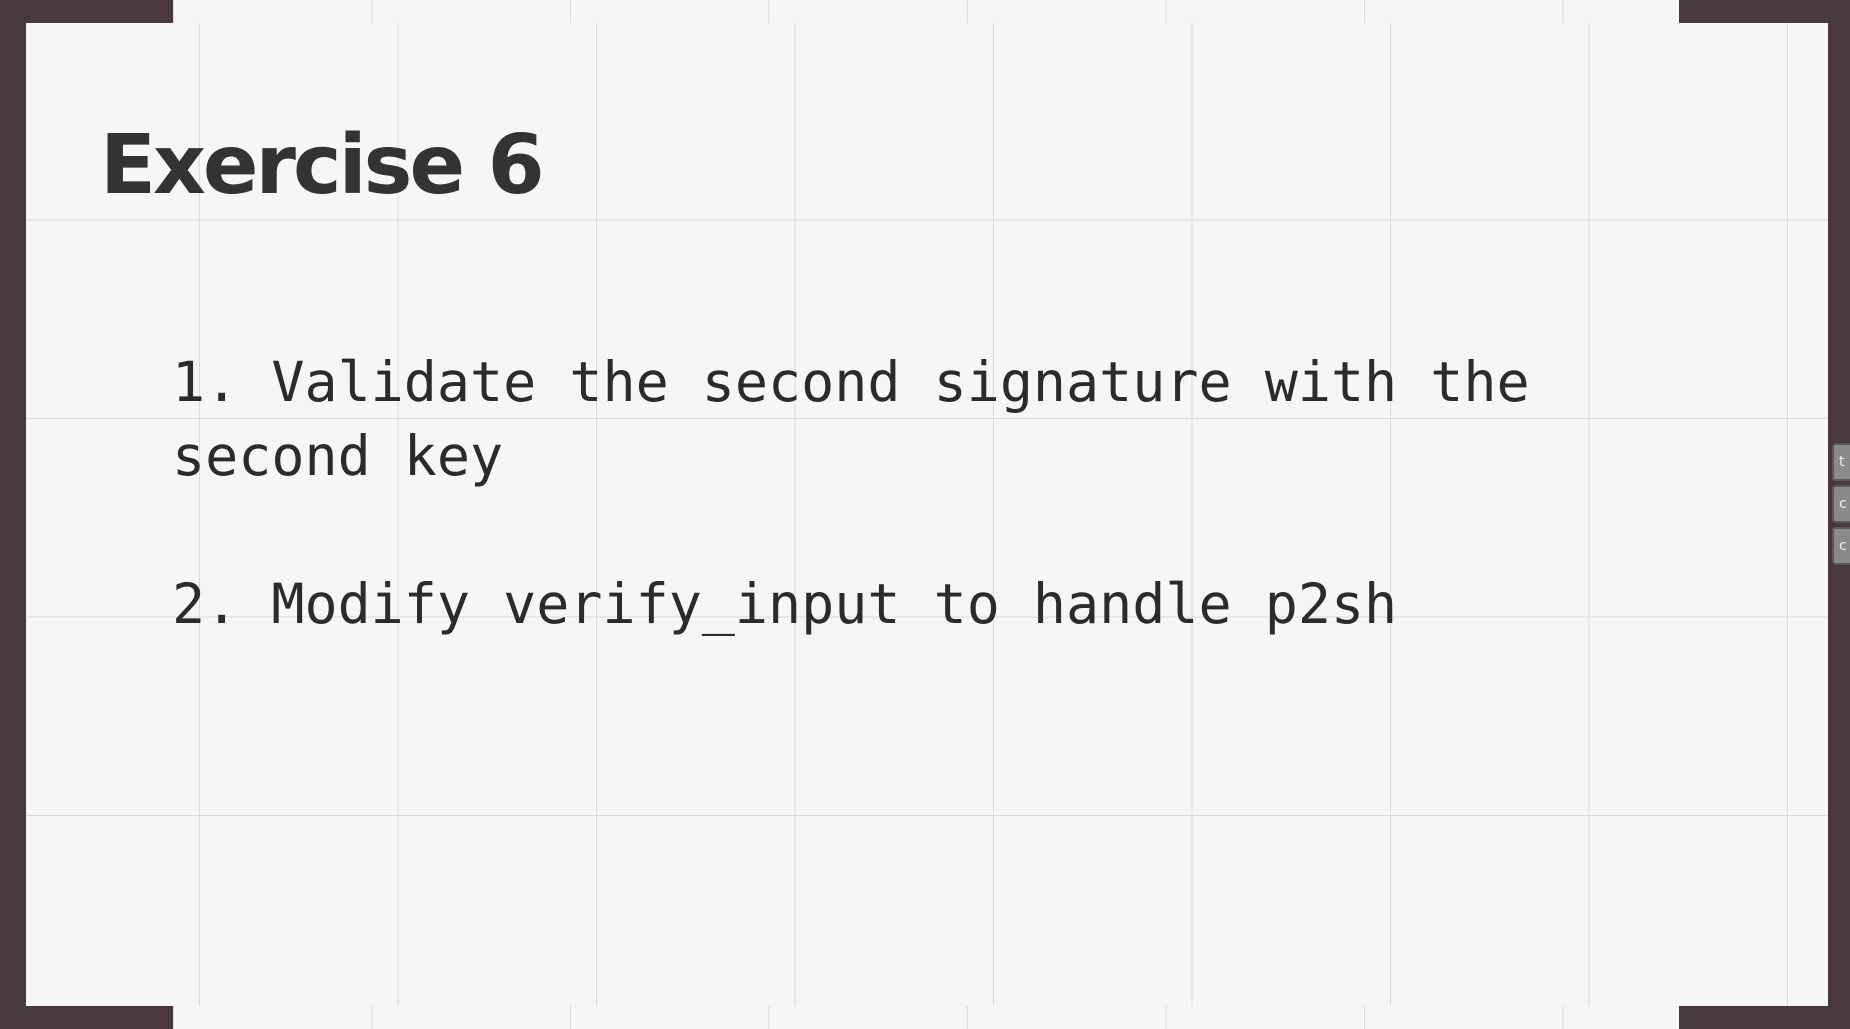 This screenshot has width=1850, height=1029. Describe the element at coordinates (1841, 504) in the screenshot. I see `side-tab-2-icon: c` at that location.